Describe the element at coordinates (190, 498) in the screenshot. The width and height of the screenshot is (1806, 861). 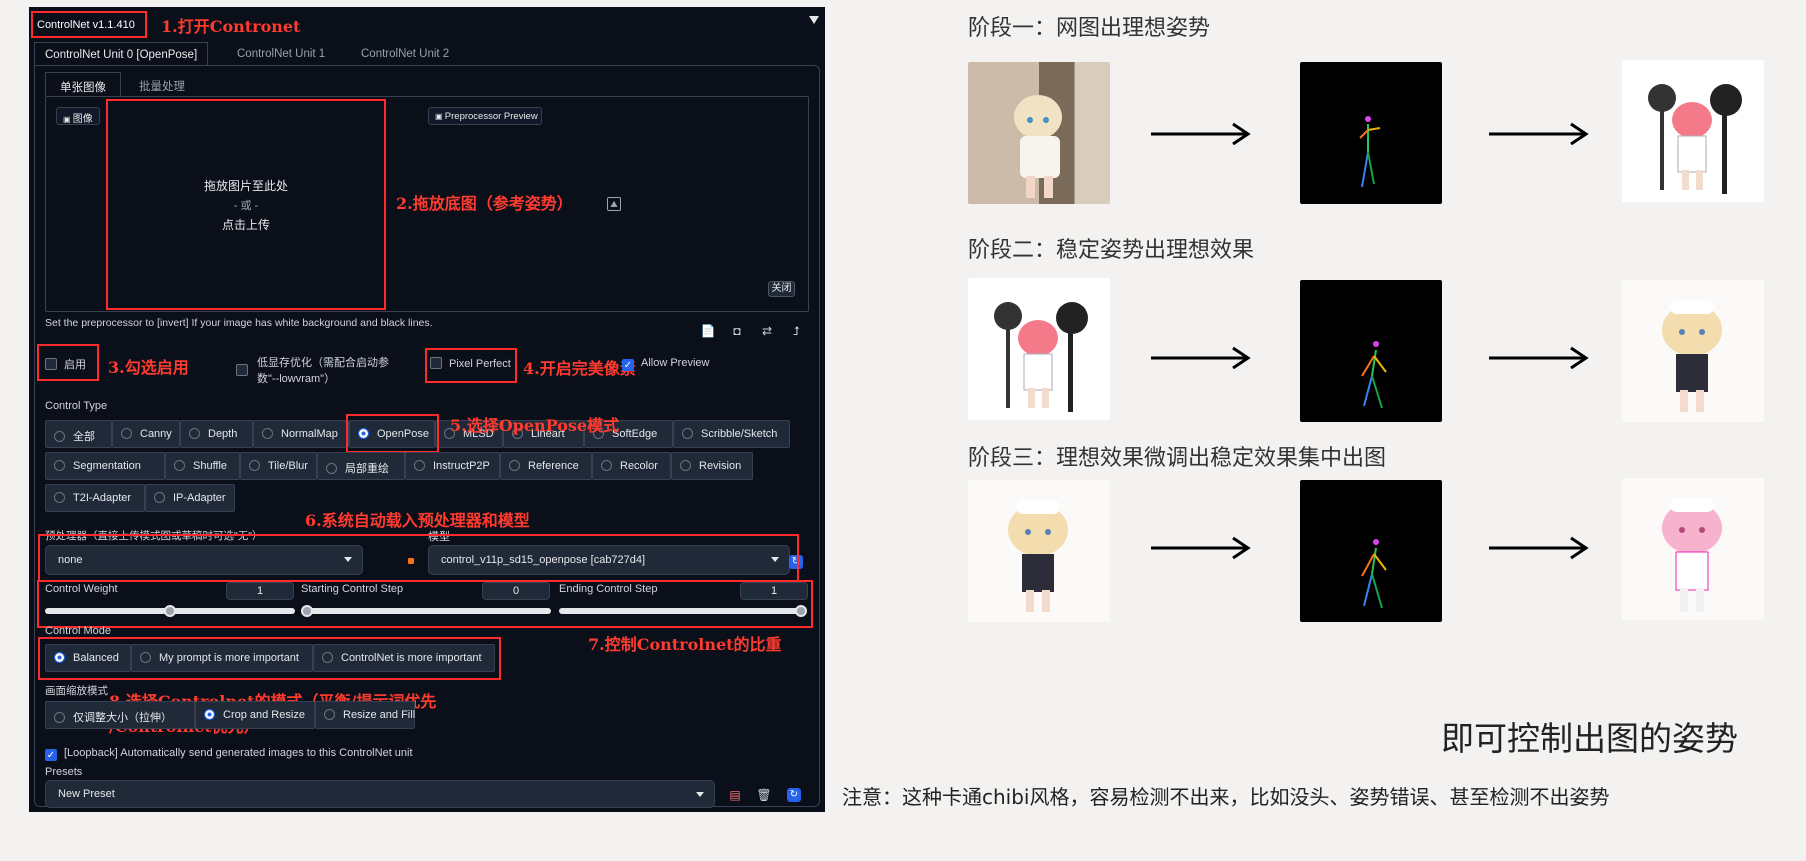
I see `control-type-ip-adapter: IP-Adapter` at that location.